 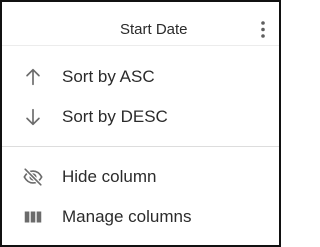 What do you see at coordinates (33, 217) in the screenshot?
I see `view-columns-icon` at bounding box center [33, 217].